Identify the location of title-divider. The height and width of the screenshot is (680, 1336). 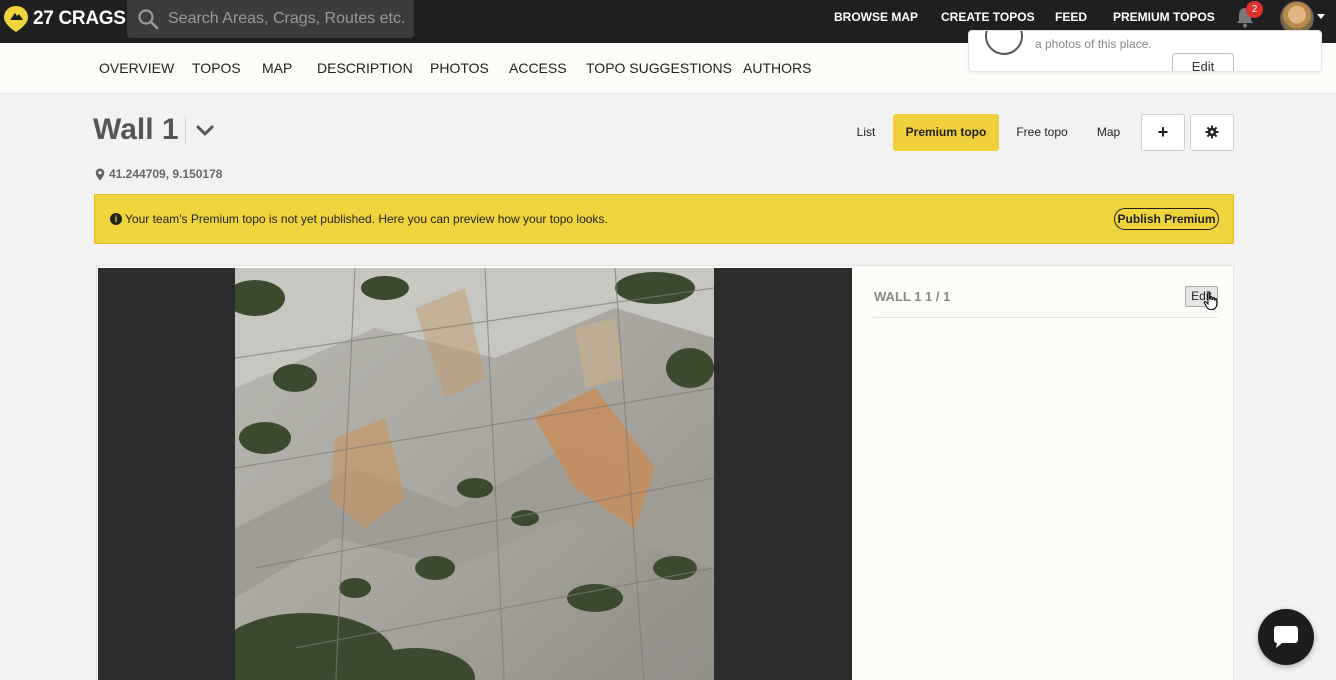
(185, 131).